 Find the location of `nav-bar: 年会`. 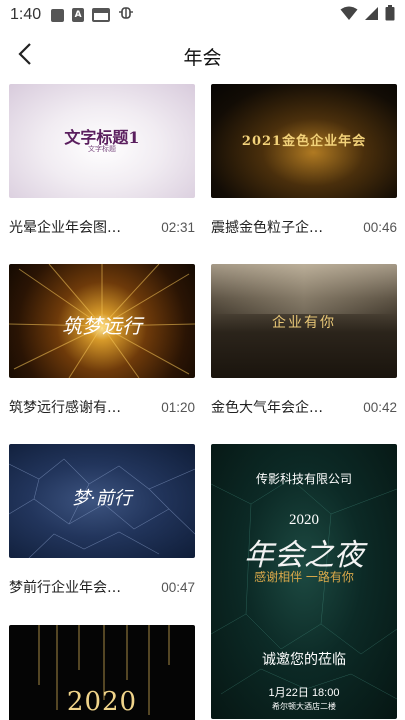

nav-bar: 年会 is located at coordinates (202, 56).